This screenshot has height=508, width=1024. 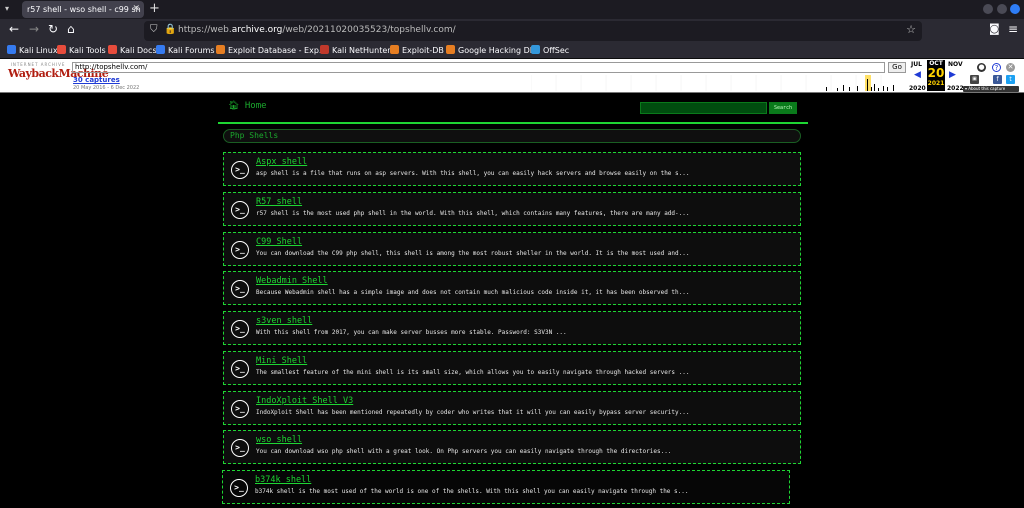 What do you see at coordinates (284, 321) in the screenshot?
I see `shell-title-link: s3ven shell` at bounding box center [284, 321].